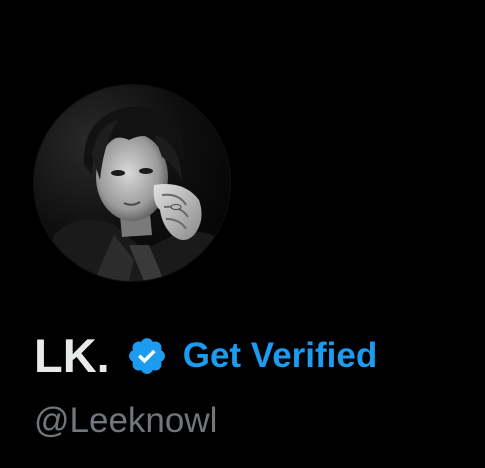 The width and height of the screenshot is (485, 468). I want to click on verified-badge-icon, so click(147, 356).